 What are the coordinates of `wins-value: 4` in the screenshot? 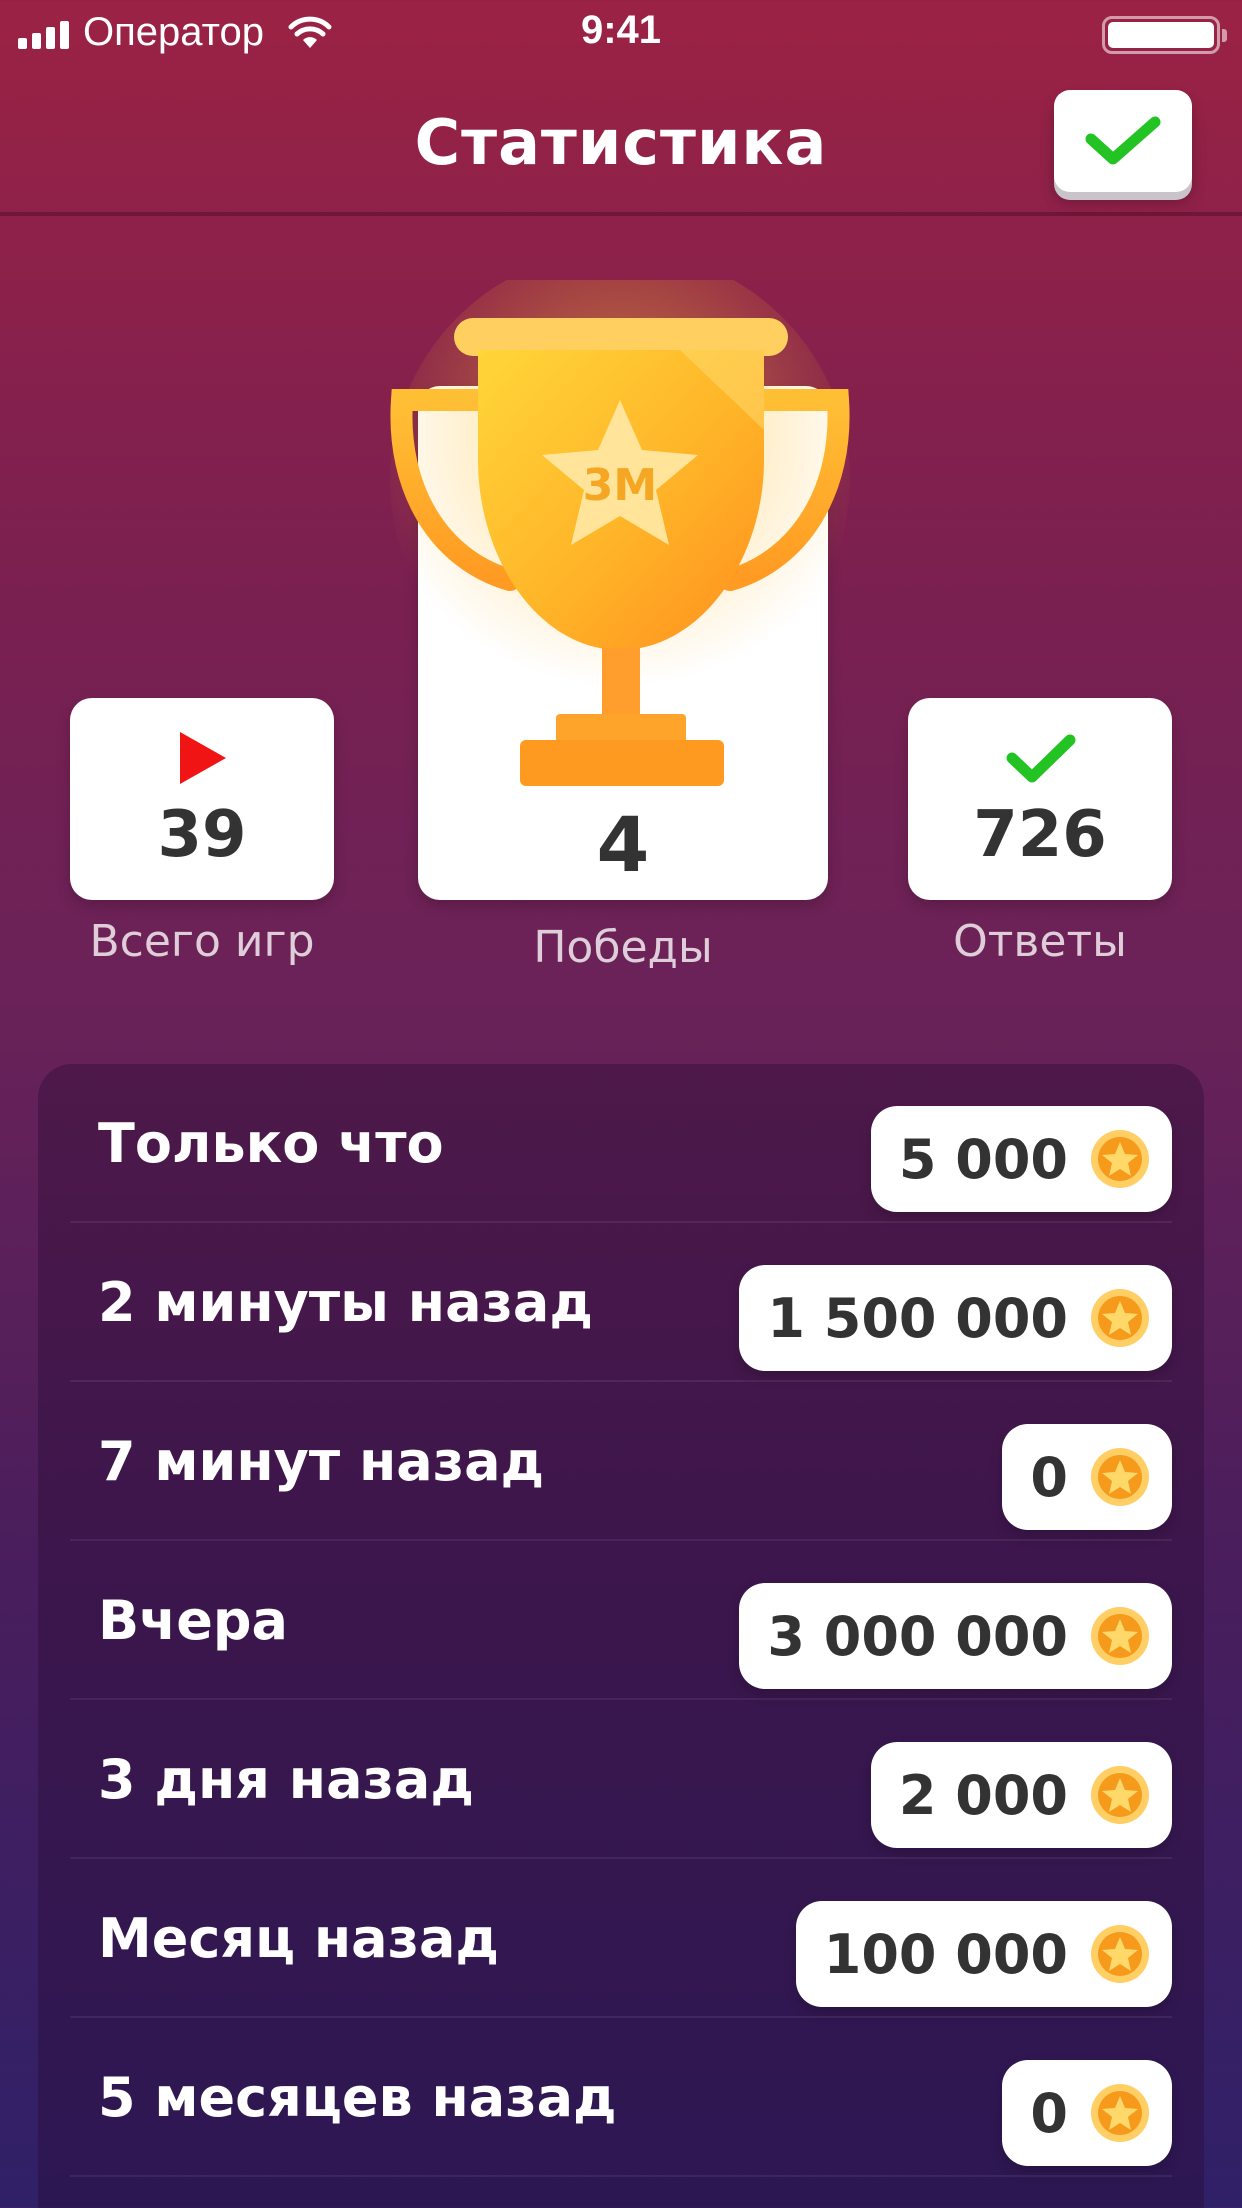 It's located at (623, 844).